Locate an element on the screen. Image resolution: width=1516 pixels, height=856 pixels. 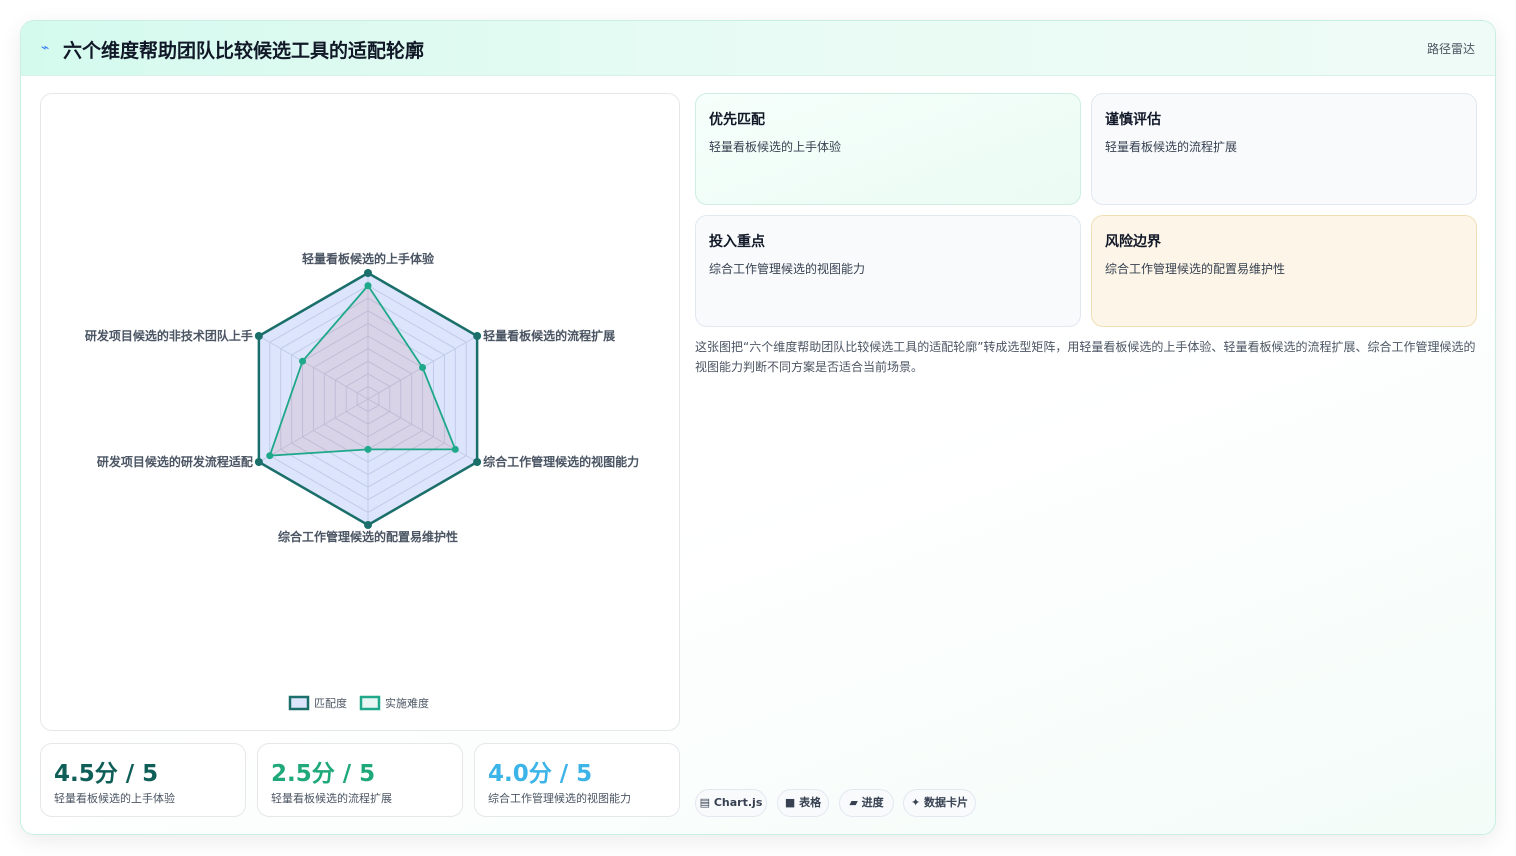
insight-card-risk: 风险边界 综合工作管理候选的配置易维护性 is located at coordinates (1284, 271).